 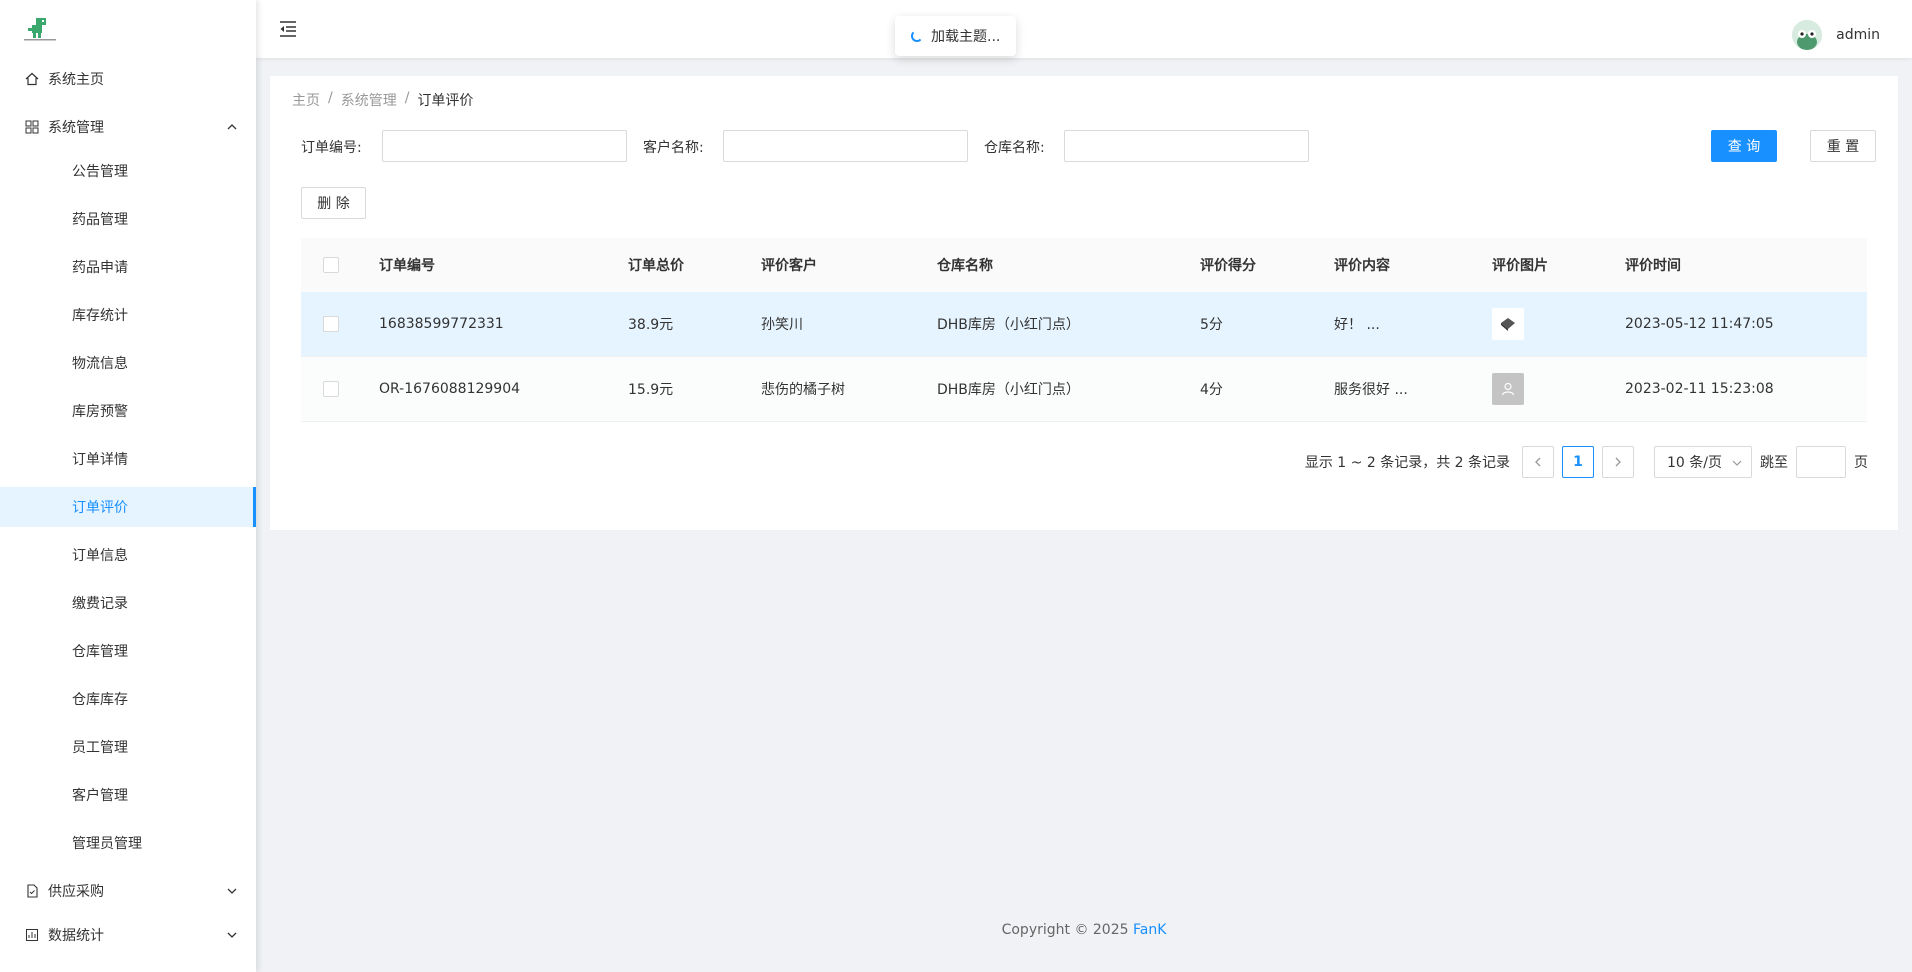 What do you see at coordinates (128, 507) in the screenshot?
I see `sidebar-item-order-review: 订单评价` at bounding box center [128, 507].